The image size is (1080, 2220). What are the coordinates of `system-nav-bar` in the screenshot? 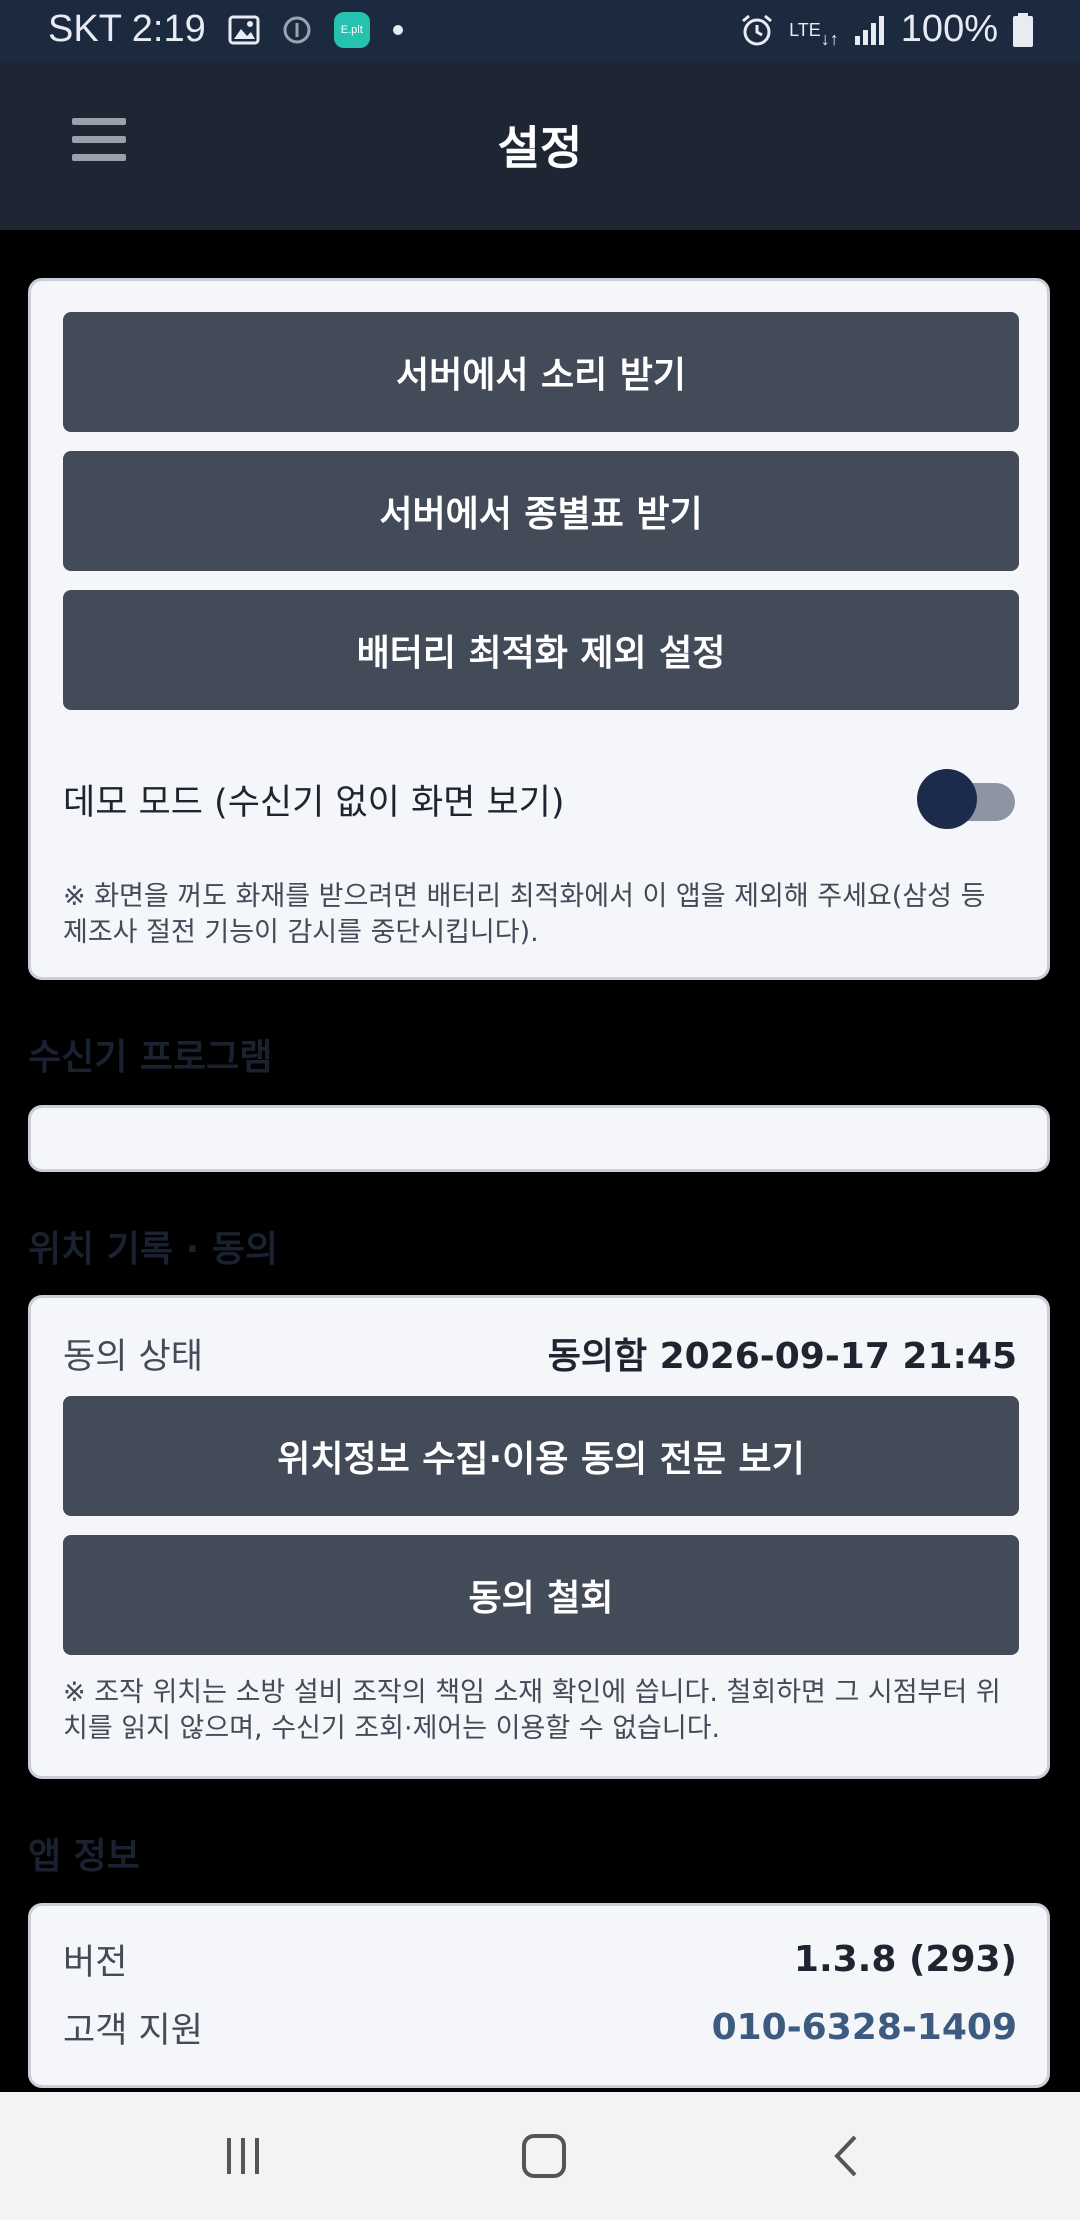 It's located at (540, 2156).